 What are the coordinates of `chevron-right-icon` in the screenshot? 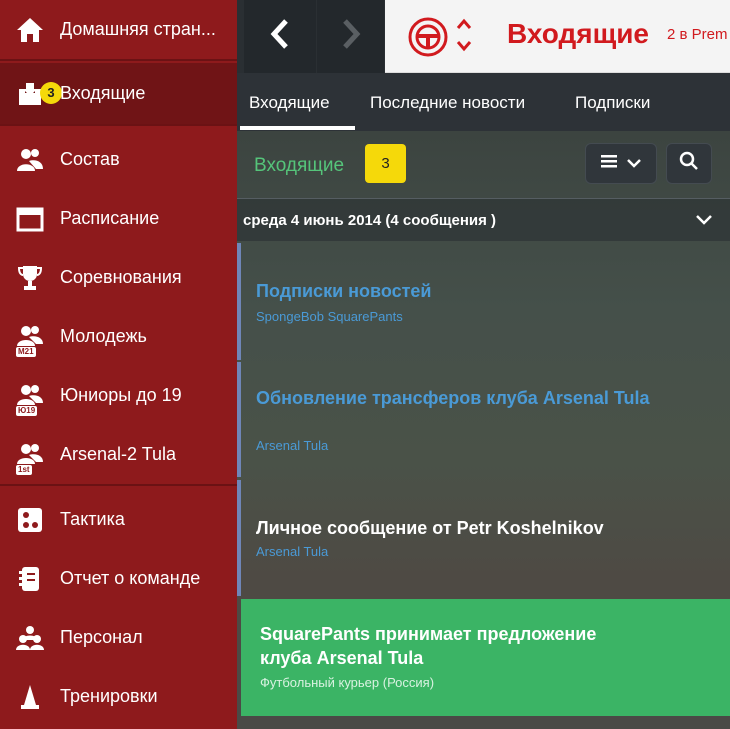 It's located at (351, 36).